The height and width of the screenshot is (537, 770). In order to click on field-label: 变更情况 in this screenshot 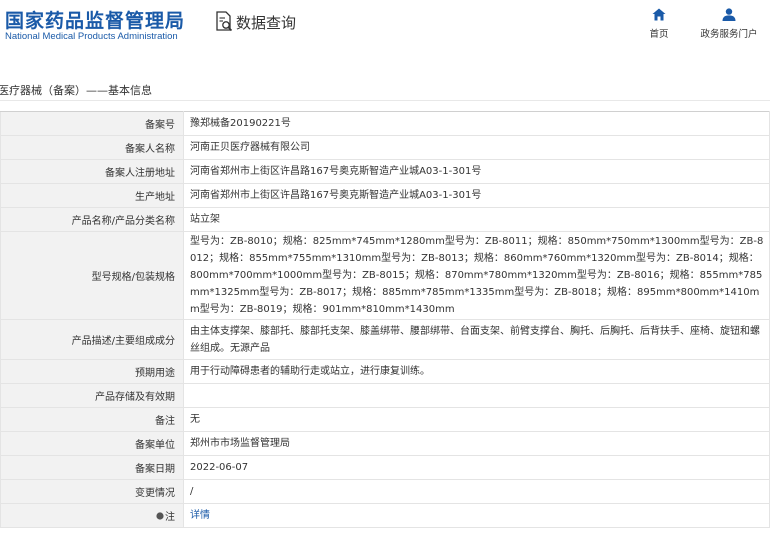, I will do `click(92, 491)`.